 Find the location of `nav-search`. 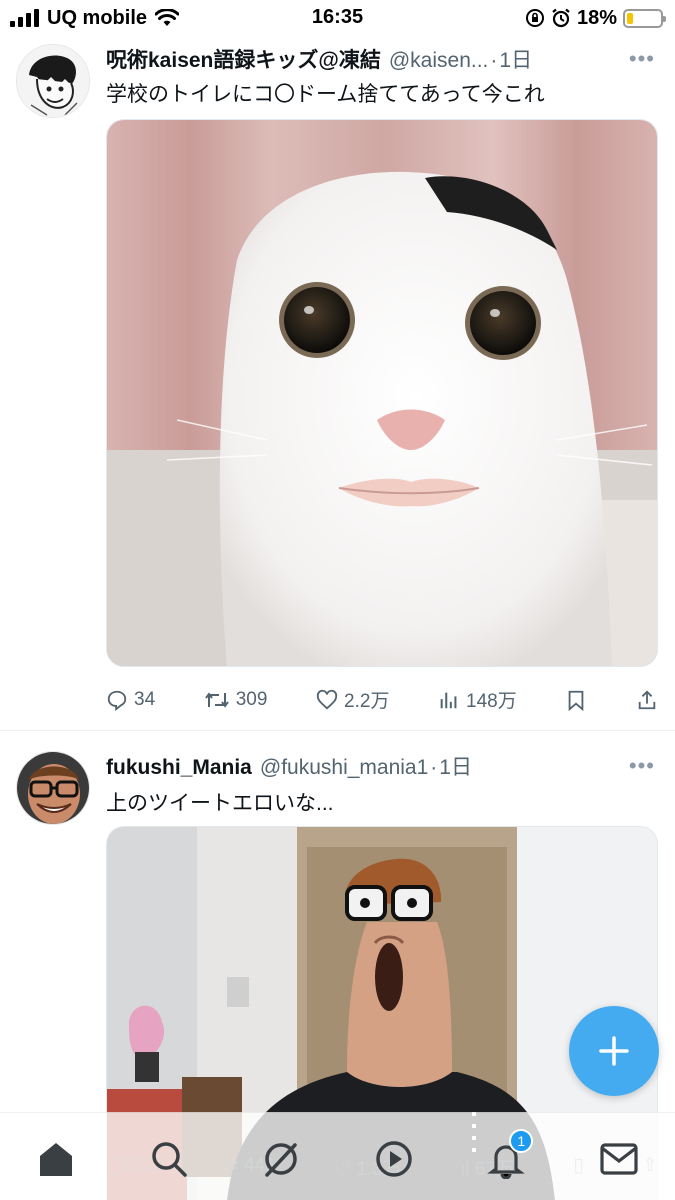

nav-search is located at coordinates (169, 1159).